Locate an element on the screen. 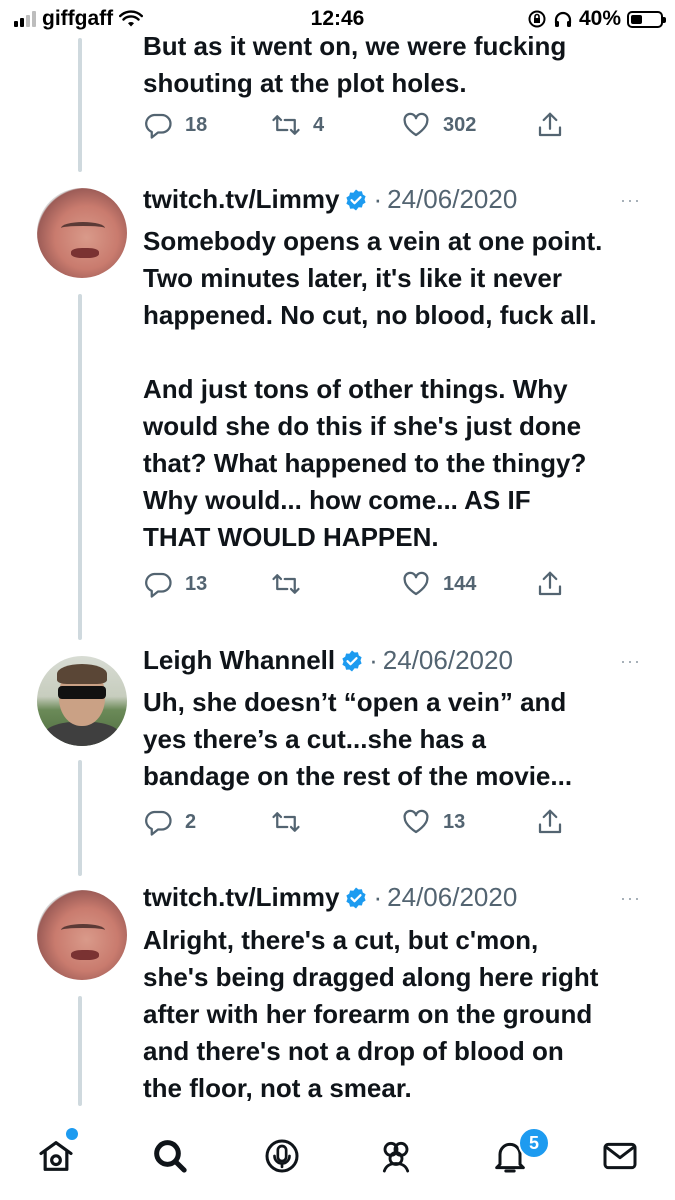 This screenshot has height=1200, width=675. reply-button: 18 is located at coordinates (175, 125).